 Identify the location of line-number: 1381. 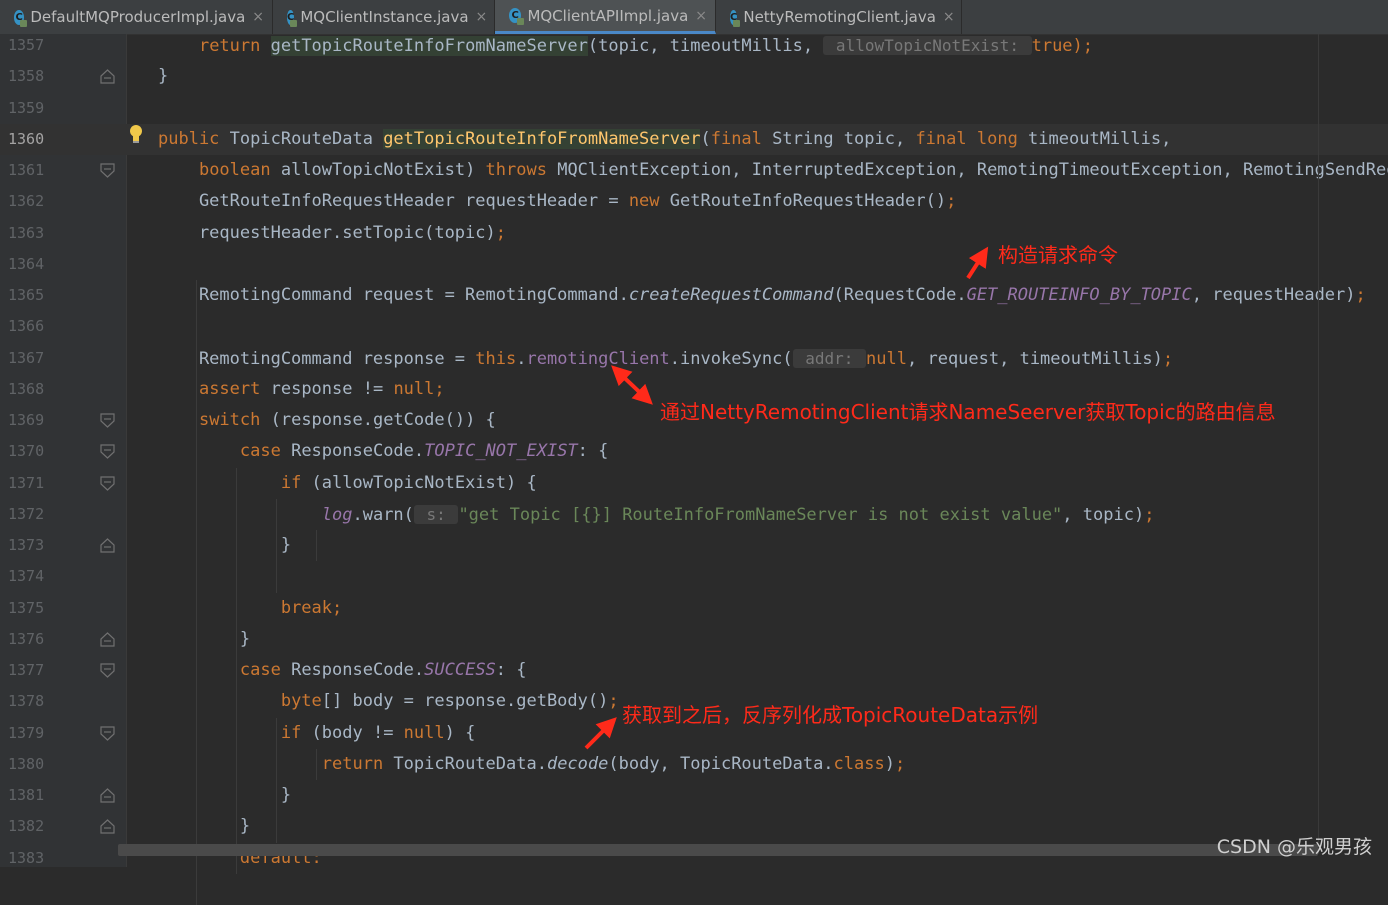
(26, 795).